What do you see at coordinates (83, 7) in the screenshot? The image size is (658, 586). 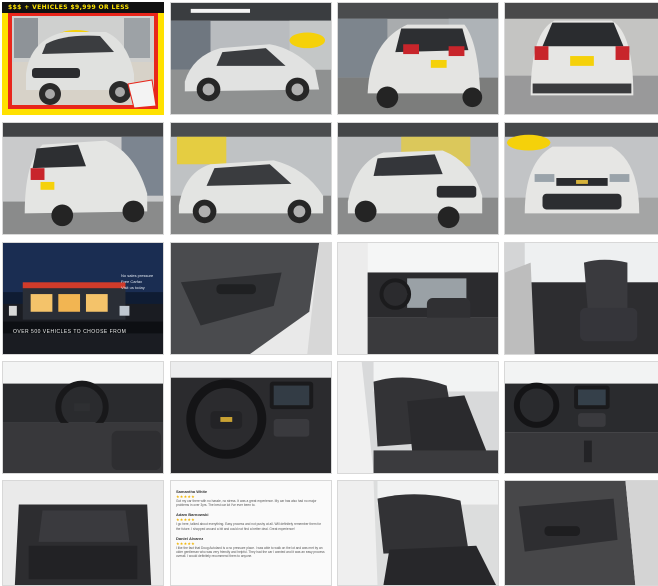 I see `promo-banner-text: $$$ + VEHICLES $9,999 OR LESS` at bounding box center [83, 7].